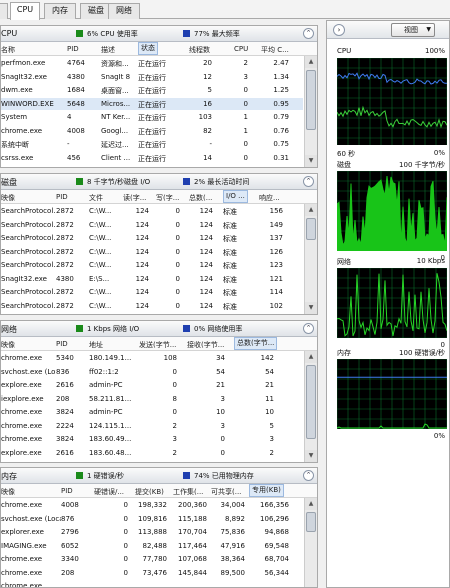  Describe the element at coordinates (207, 63) in the screenshot. I see `table-cell: 20` at that location.